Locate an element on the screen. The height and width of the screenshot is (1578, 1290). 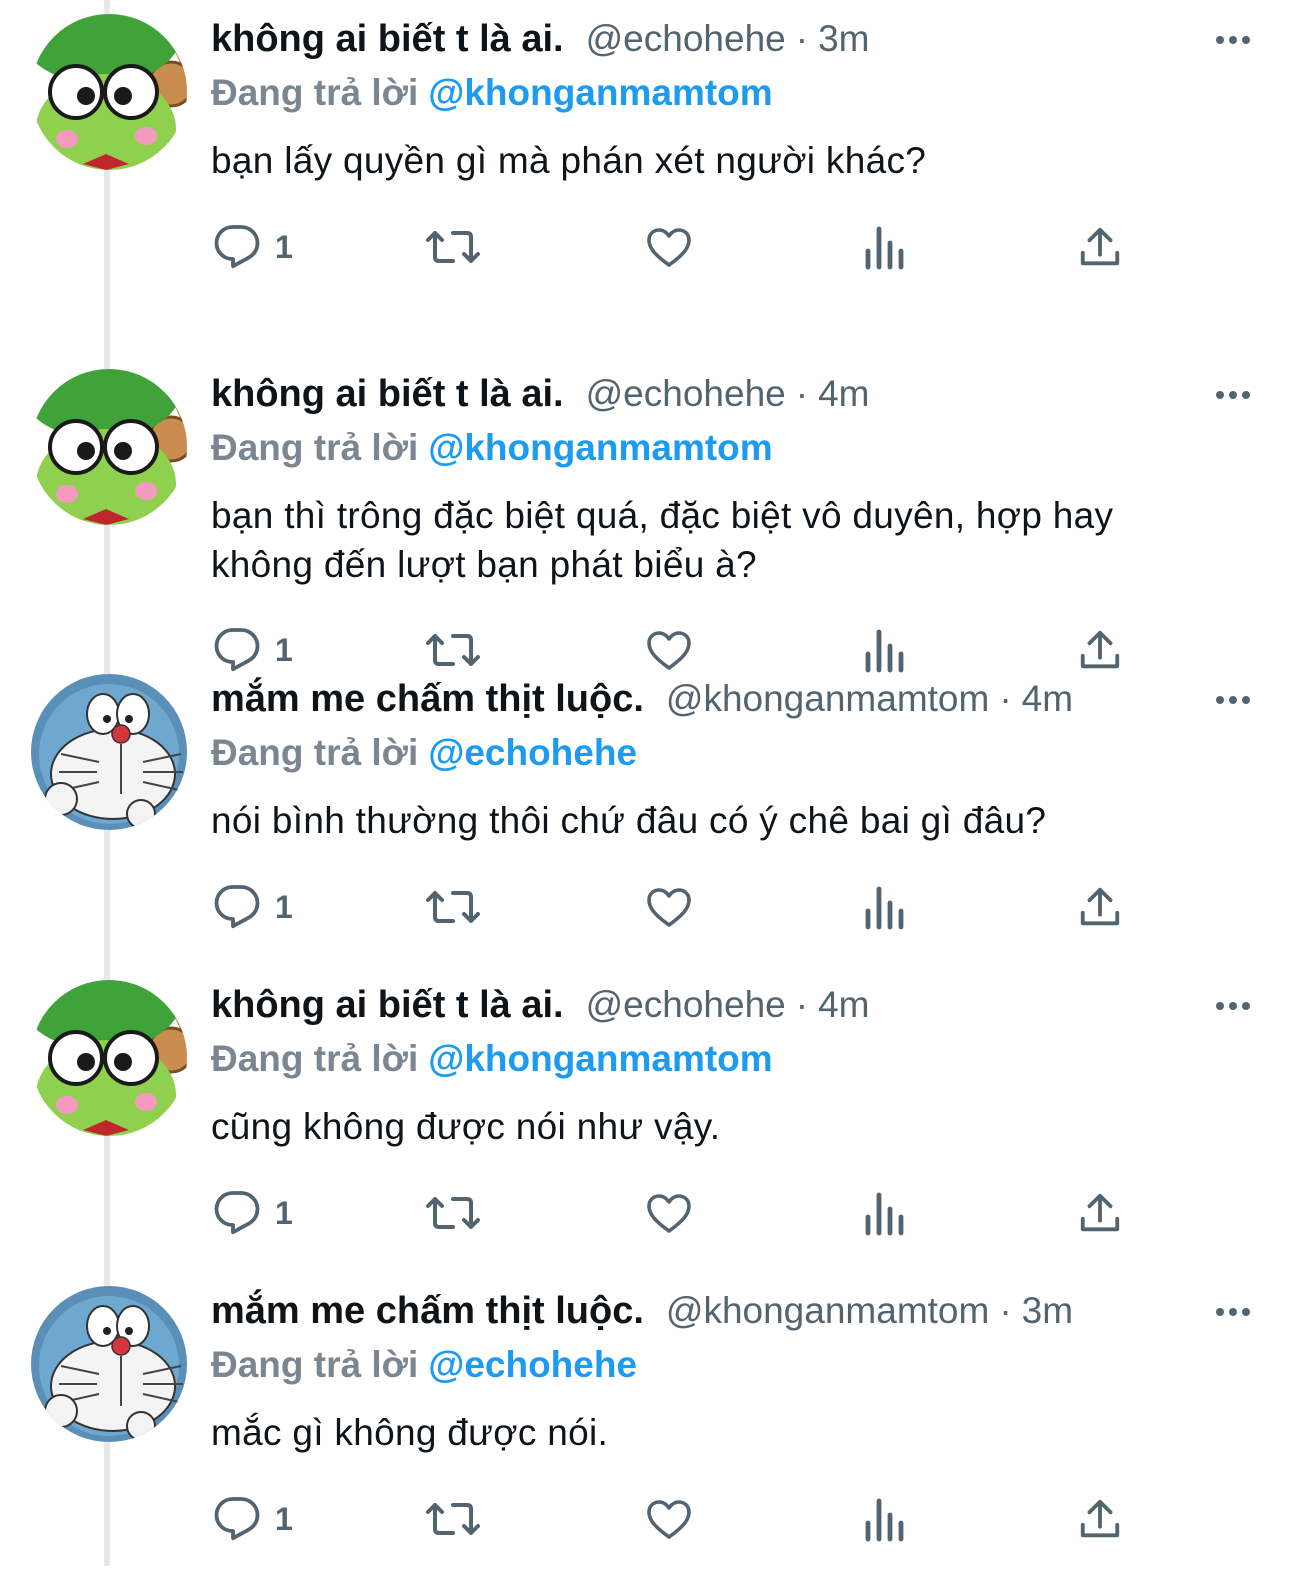
tweet-header: không ai biết t là ai. @echohehe · 3m is located at coordinates (730, 44).